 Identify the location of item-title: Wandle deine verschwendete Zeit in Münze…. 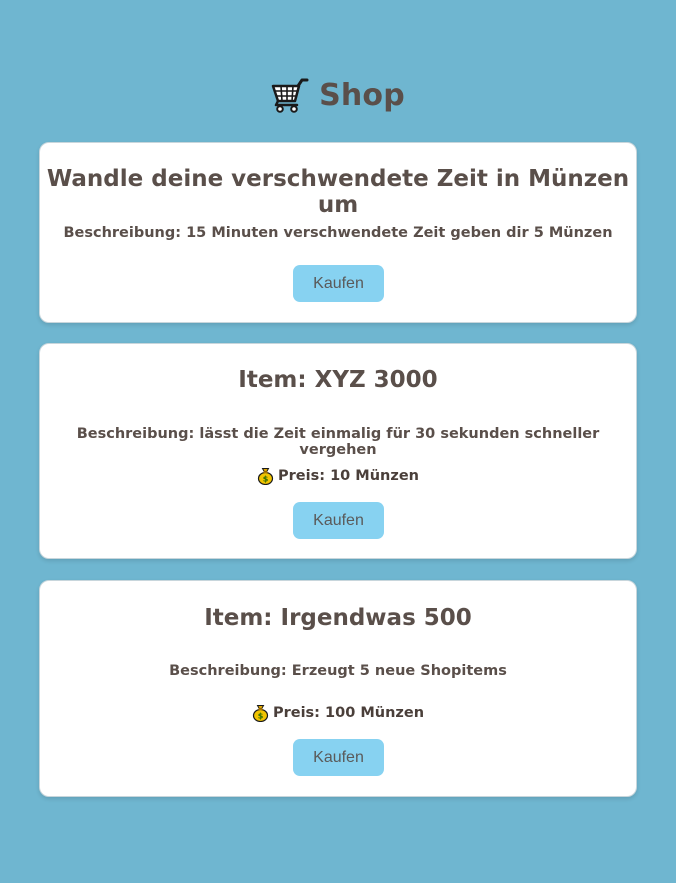
(338, 192).